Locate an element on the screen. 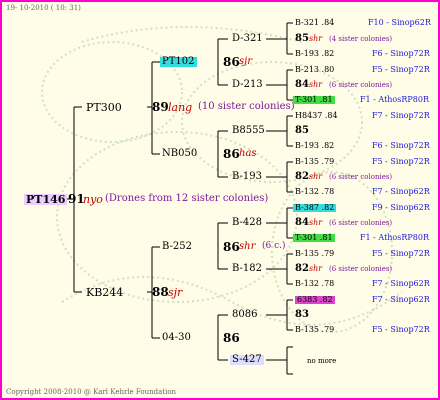 The height and width of the screenshot is (400, 440). gen3-code: D-213 is located at coordinates (247, 85).